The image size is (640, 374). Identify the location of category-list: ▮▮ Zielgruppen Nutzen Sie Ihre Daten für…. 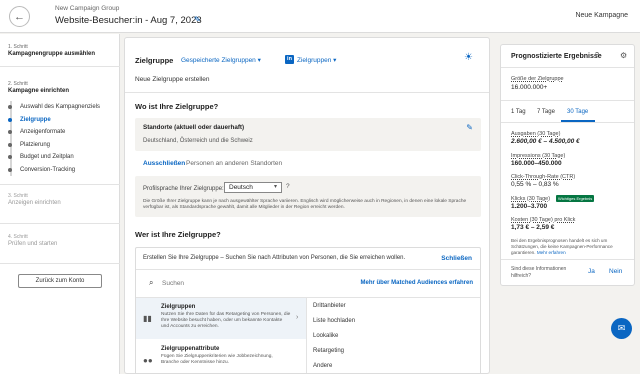
(221, 335).